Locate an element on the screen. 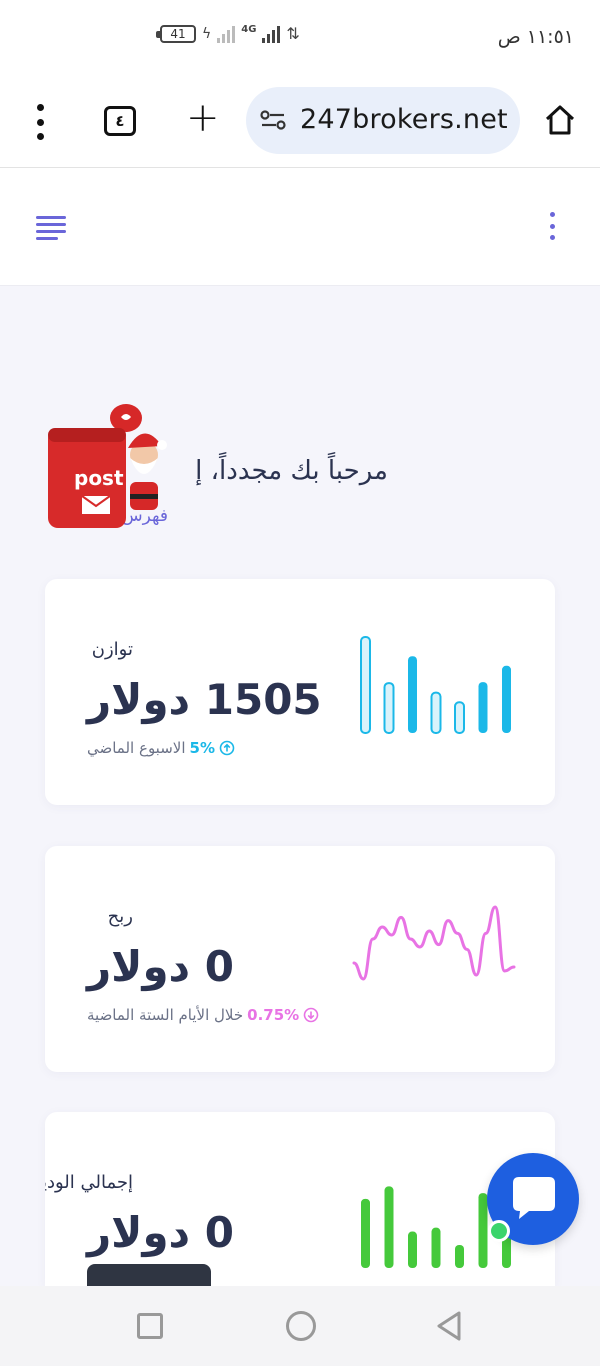  home-icon is located at coordinates (560, 120).